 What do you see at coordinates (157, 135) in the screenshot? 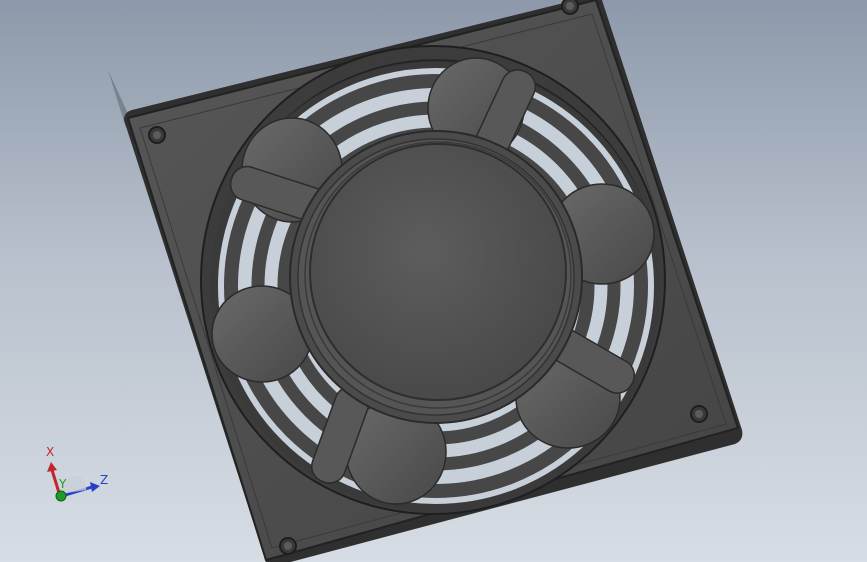
I see `mounting-hole-top-left` at bounding box center [157, 135].